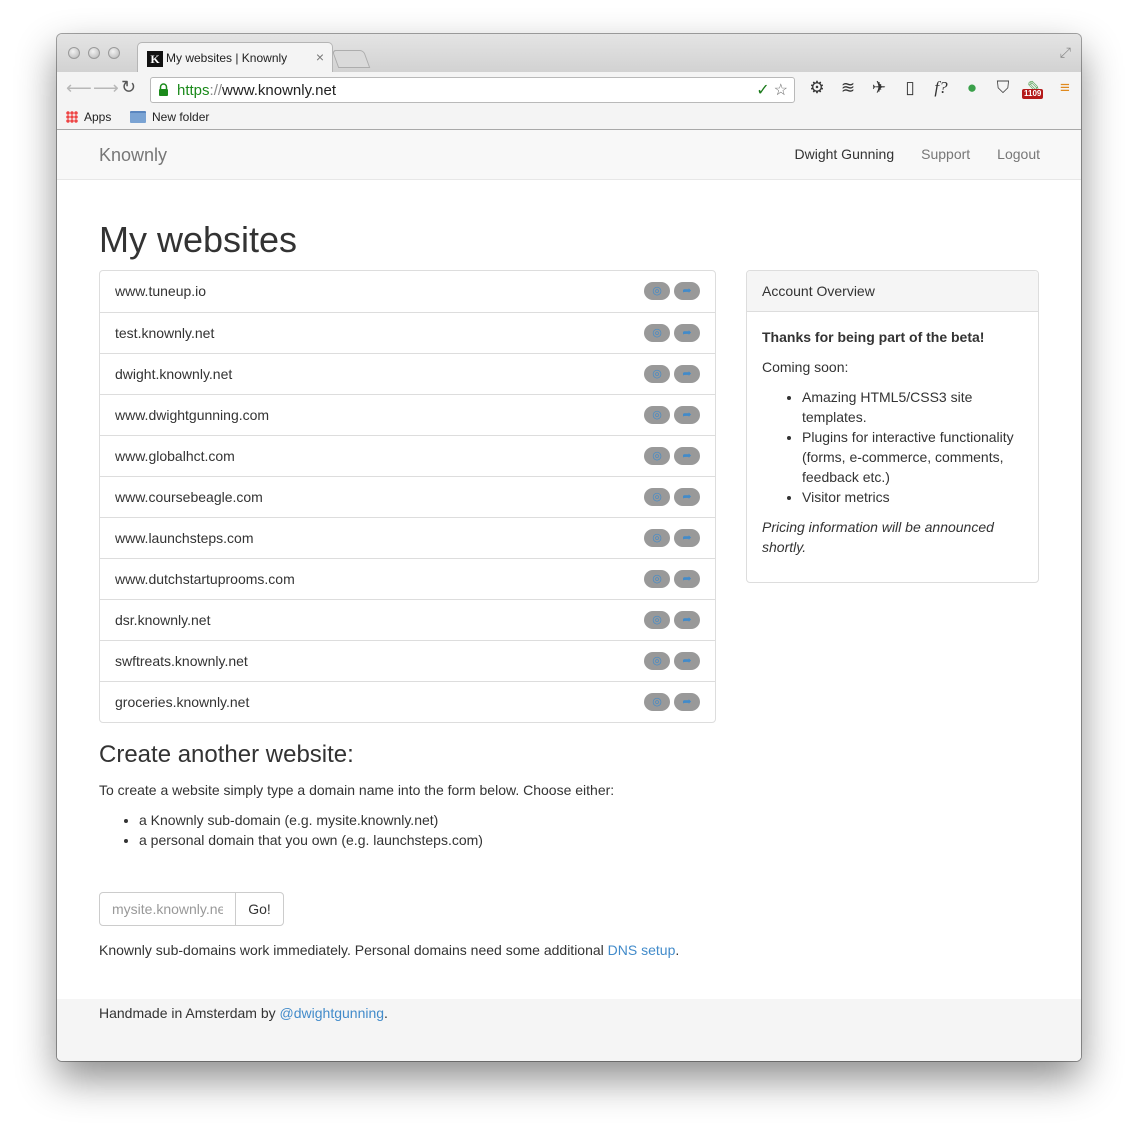 The image size is (1138, 1140). Describe the element at coordinates (162, 620) in the screenshot. I see `website-name: dsr.knownly.net` at that location.